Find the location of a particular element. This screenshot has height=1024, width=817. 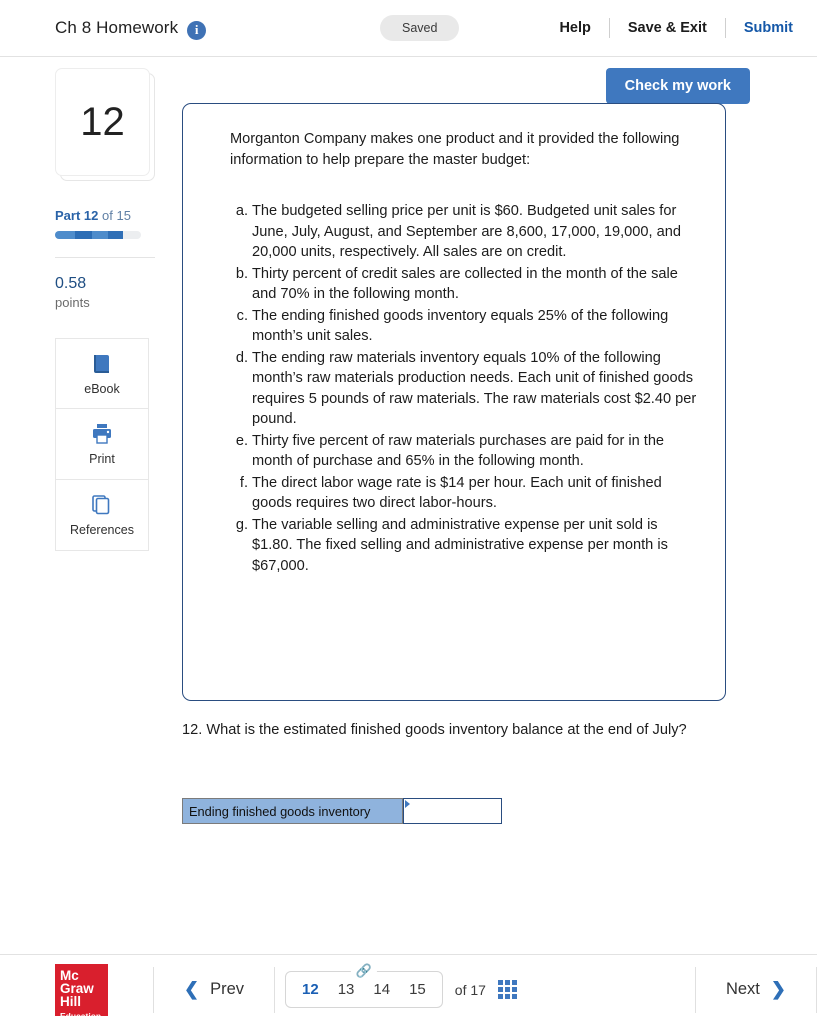

sidebar-tools: eBook Print References is located at coordinates (107, 444).